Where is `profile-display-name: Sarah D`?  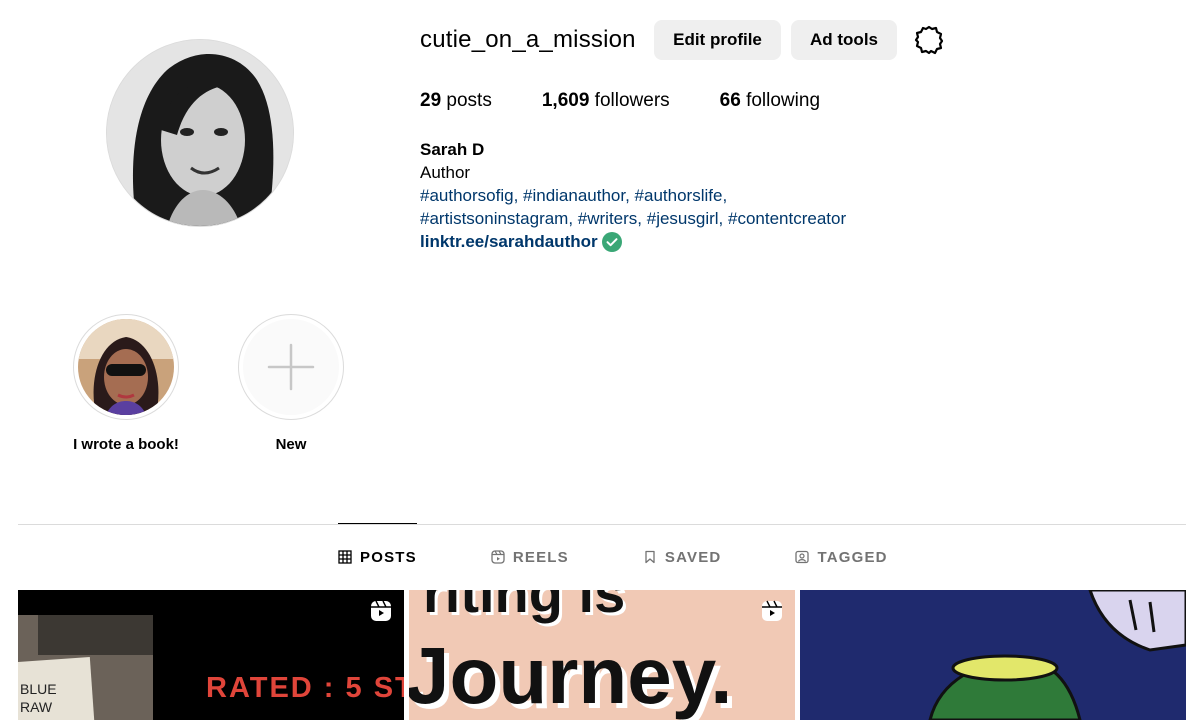 profile-display-name: Sarah D is located at coordinates (452, 149).